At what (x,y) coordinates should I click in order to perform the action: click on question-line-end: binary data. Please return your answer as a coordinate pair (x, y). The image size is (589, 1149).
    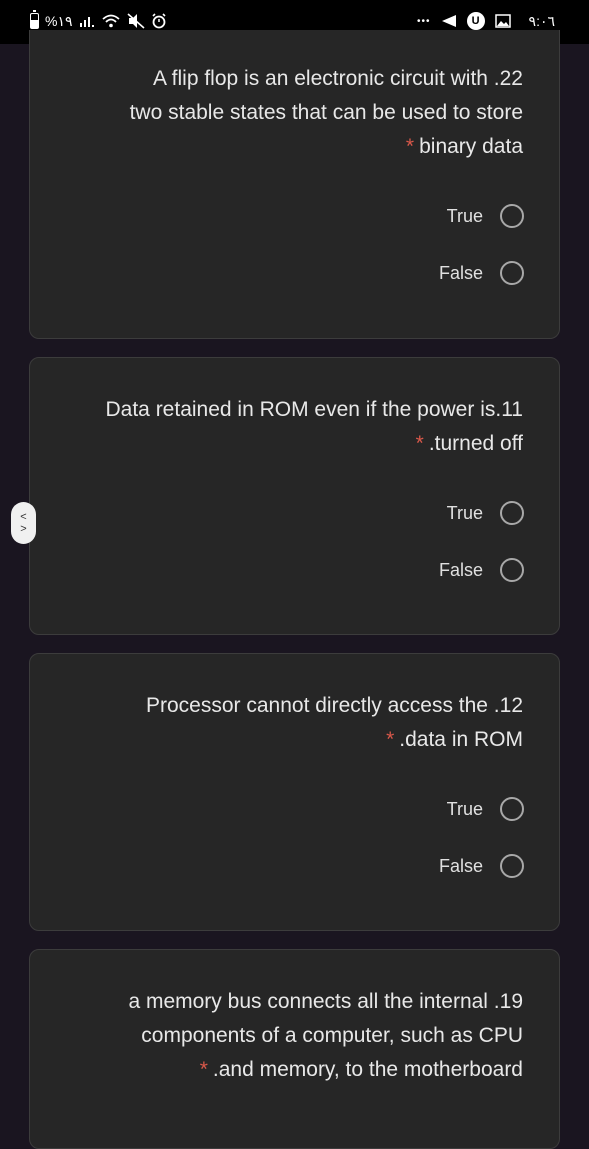
    Looking at the image, I should click on (471, 146).